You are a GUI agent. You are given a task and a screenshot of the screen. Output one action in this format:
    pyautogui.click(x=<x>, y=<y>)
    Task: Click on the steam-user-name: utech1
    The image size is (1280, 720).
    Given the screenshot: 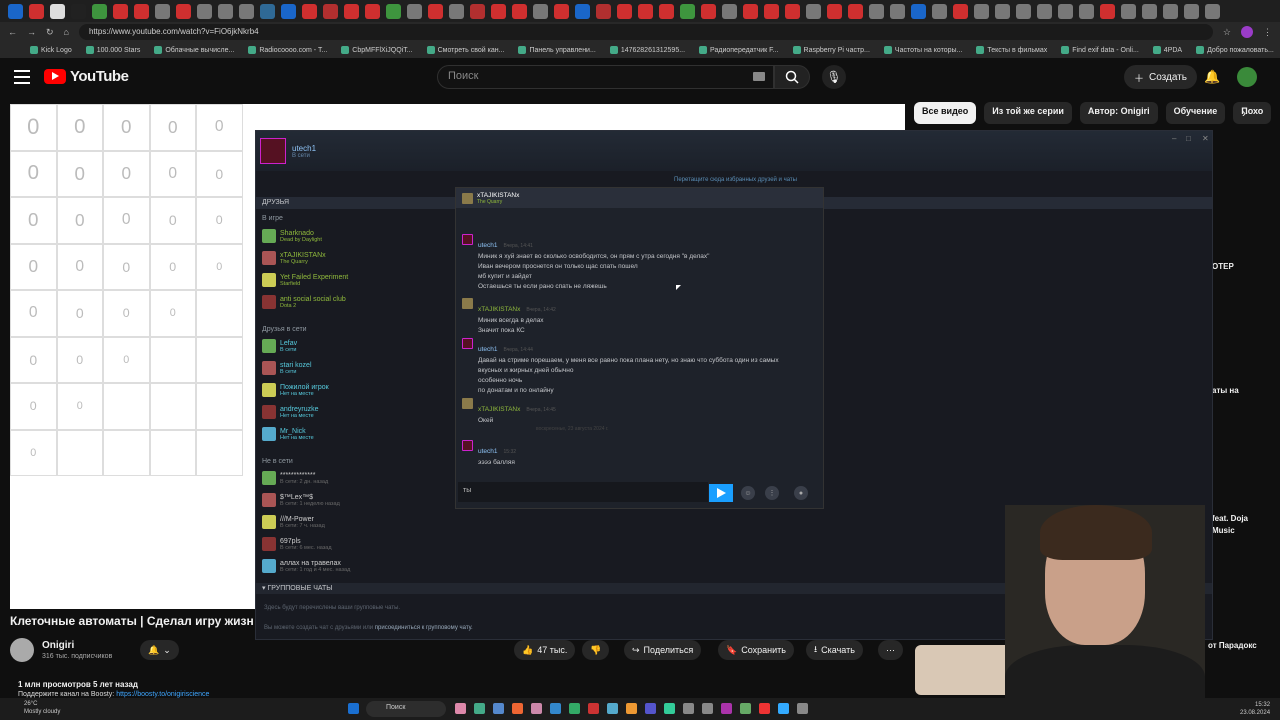 What is the action you would take?
    pyautogui.click(x=304, y=148)
    